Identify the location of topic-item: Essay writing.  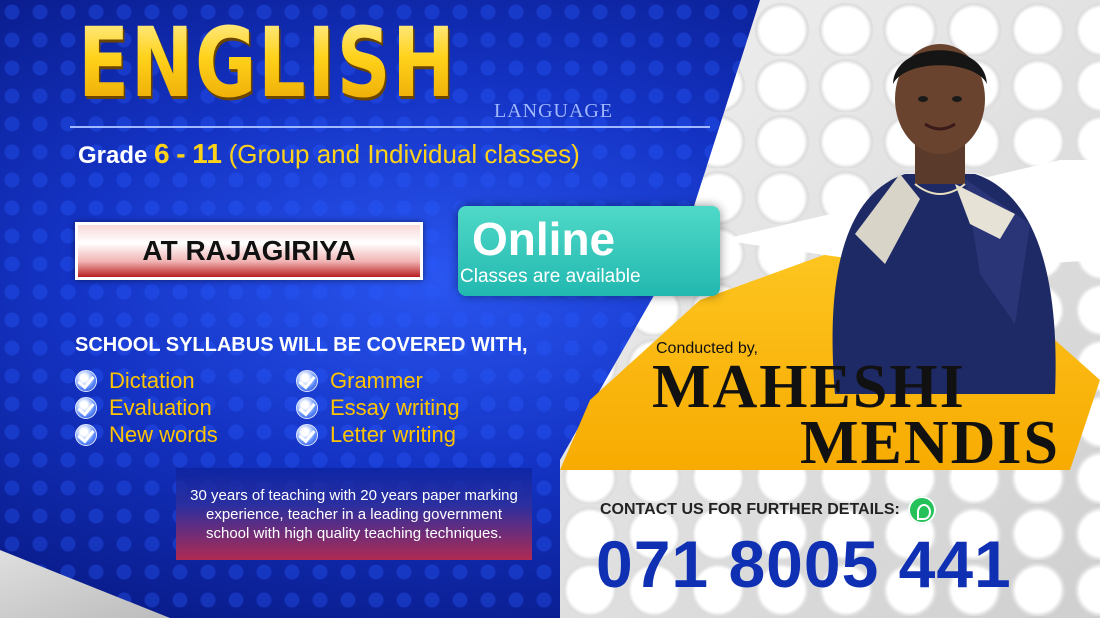
(378, 408).